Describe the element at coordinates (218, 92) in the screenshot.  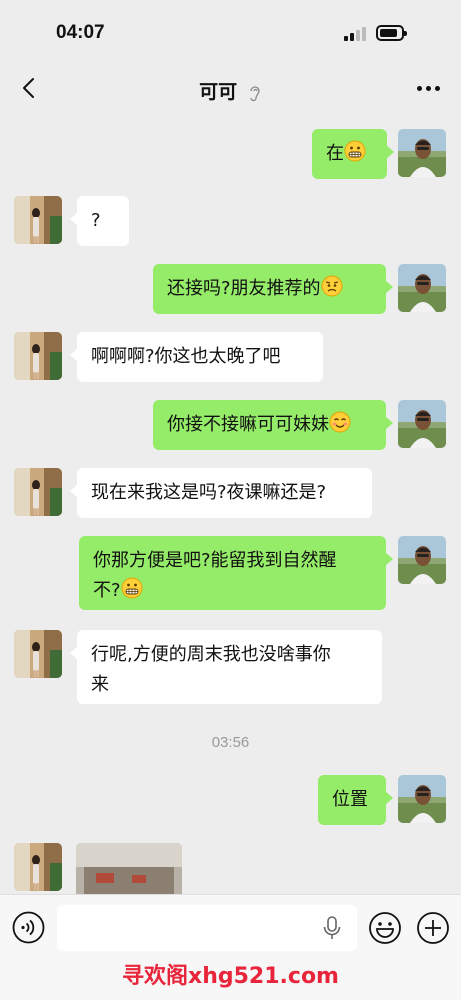
I see `contact-name: 可可` at that location.